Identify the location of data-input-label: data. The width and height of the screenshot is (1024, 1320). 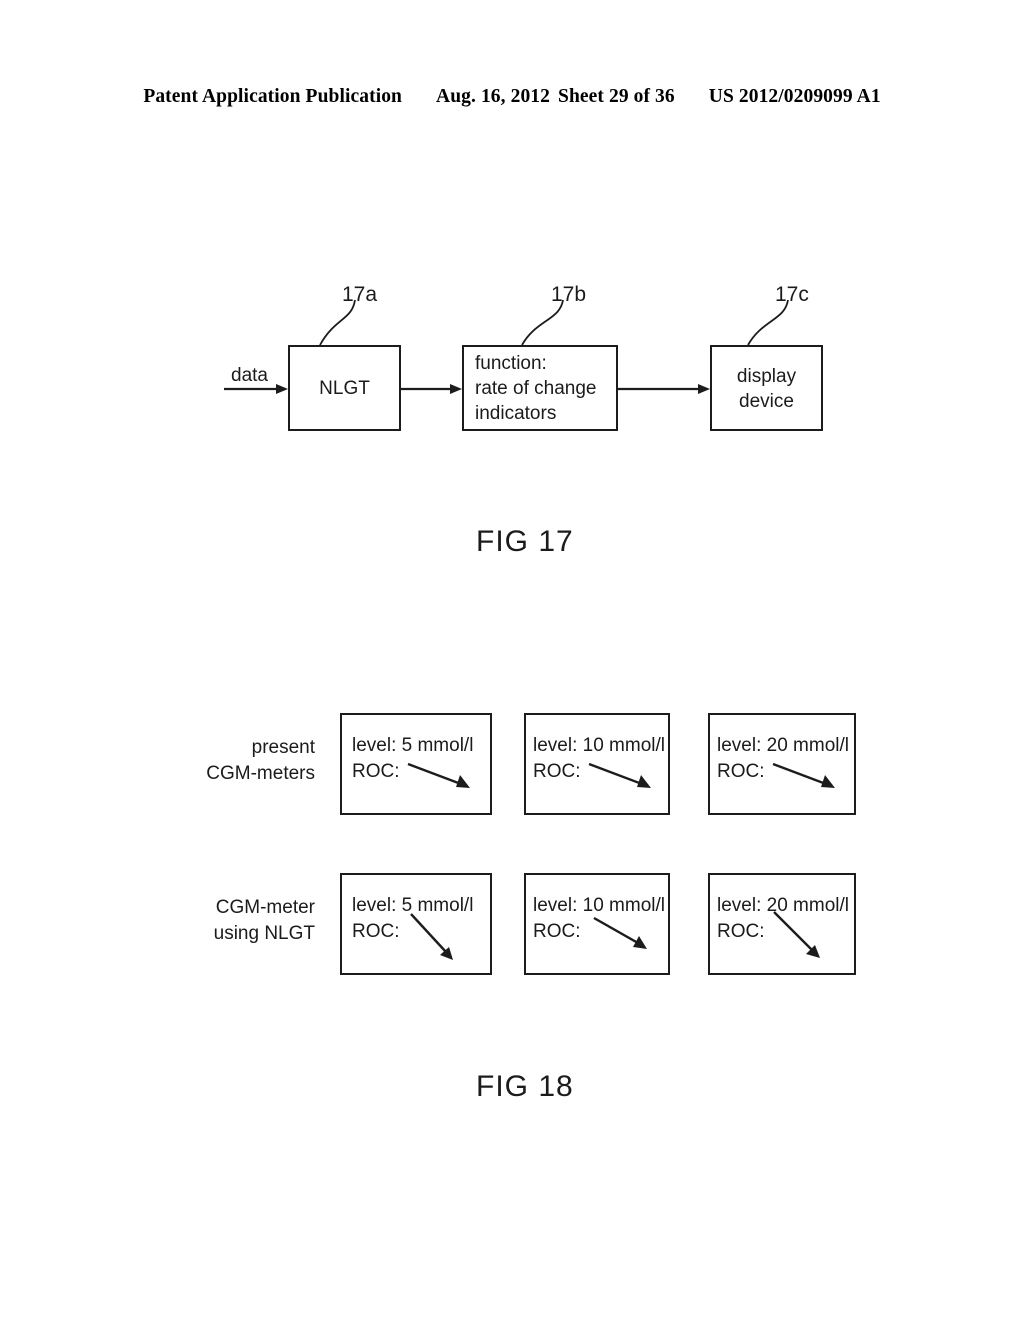
(249, 375).